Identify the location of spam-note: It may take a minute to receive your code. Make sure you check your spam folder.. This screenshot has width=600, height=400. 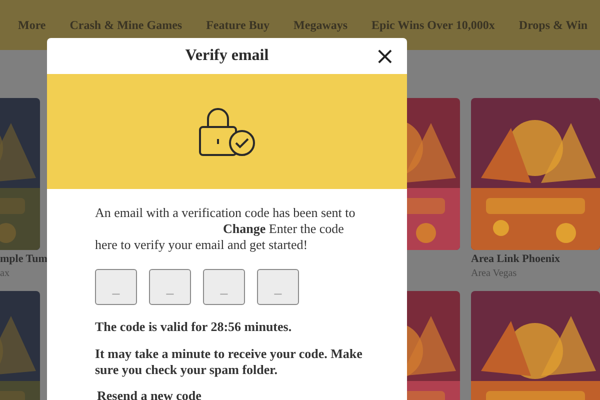
(229, 362).